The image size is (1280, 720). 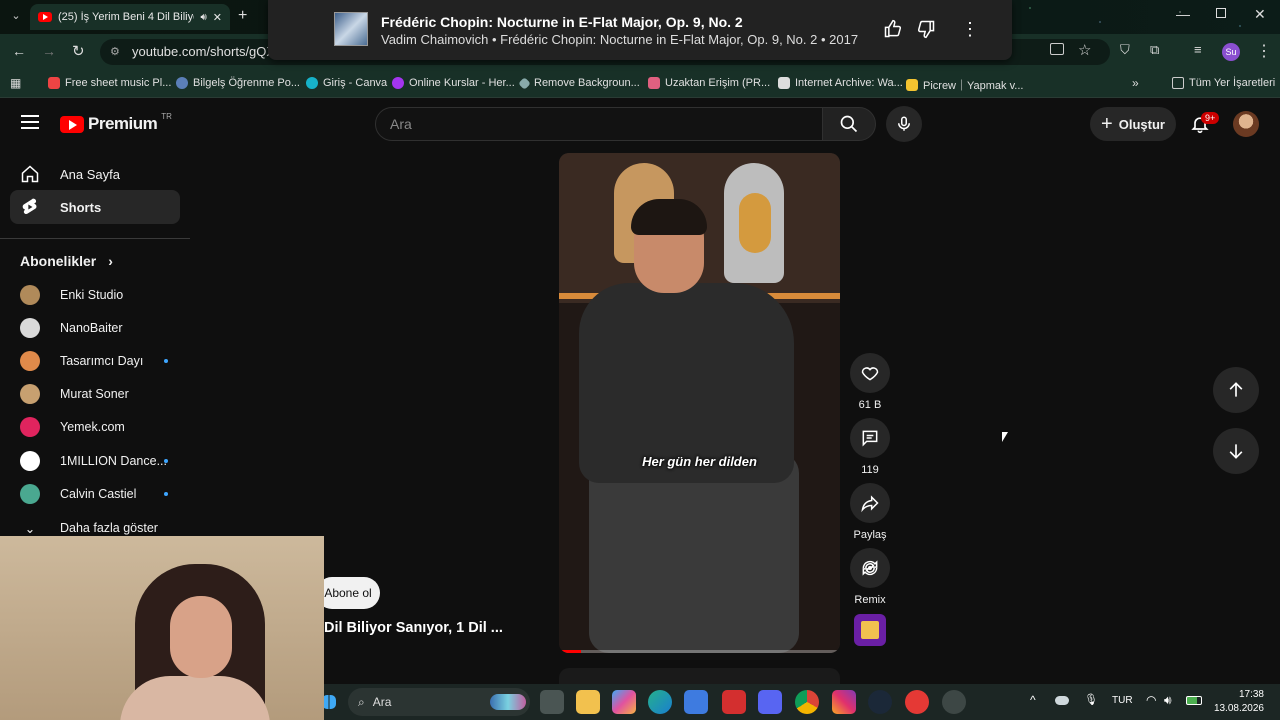 I want to click on tab-search-icon: ⌄, so click(x=16, y=17).